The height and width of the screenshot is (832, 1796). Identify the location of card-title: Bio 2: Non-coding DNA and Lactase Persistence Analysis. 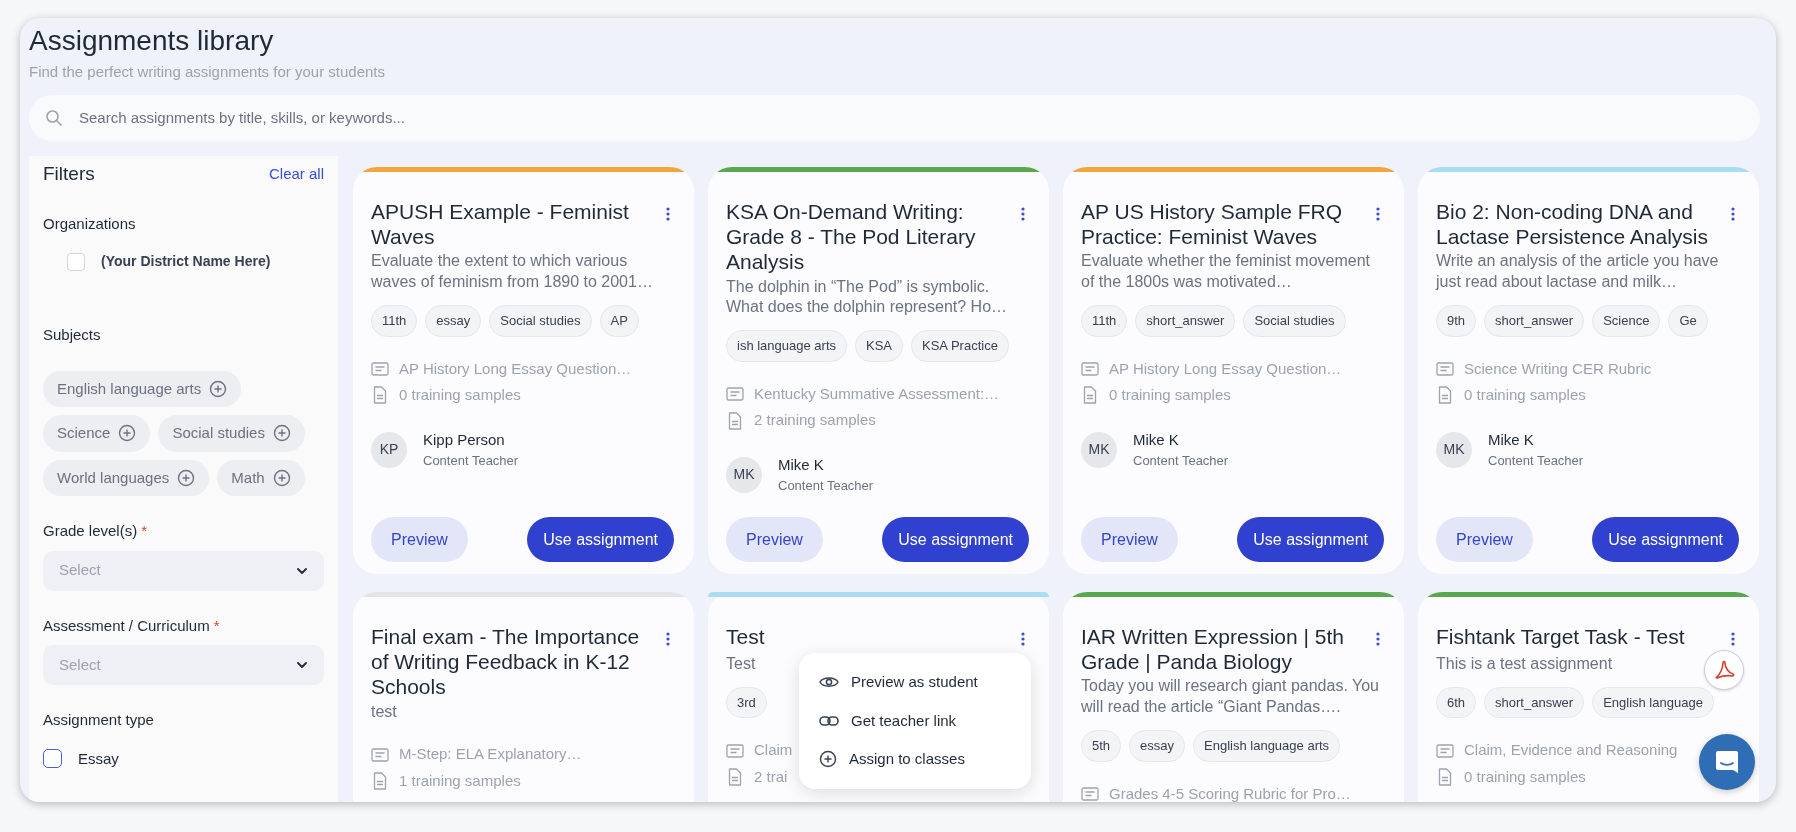
(1572, 224).